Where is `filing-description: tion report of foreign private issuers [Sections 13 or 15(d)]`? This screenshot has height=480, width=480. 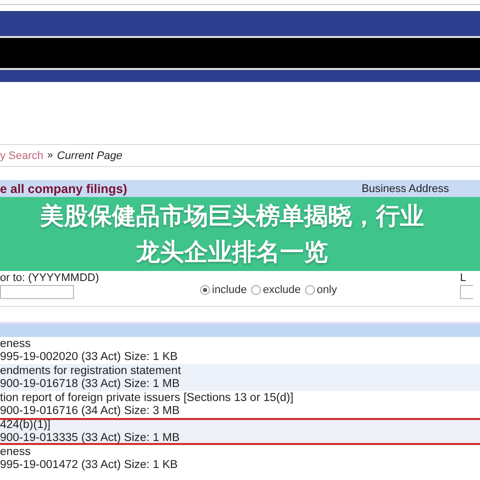
filing-description: tion report of foreign private issuers [Sections 13 or 15(d)] is located at coordinates (147, 398).